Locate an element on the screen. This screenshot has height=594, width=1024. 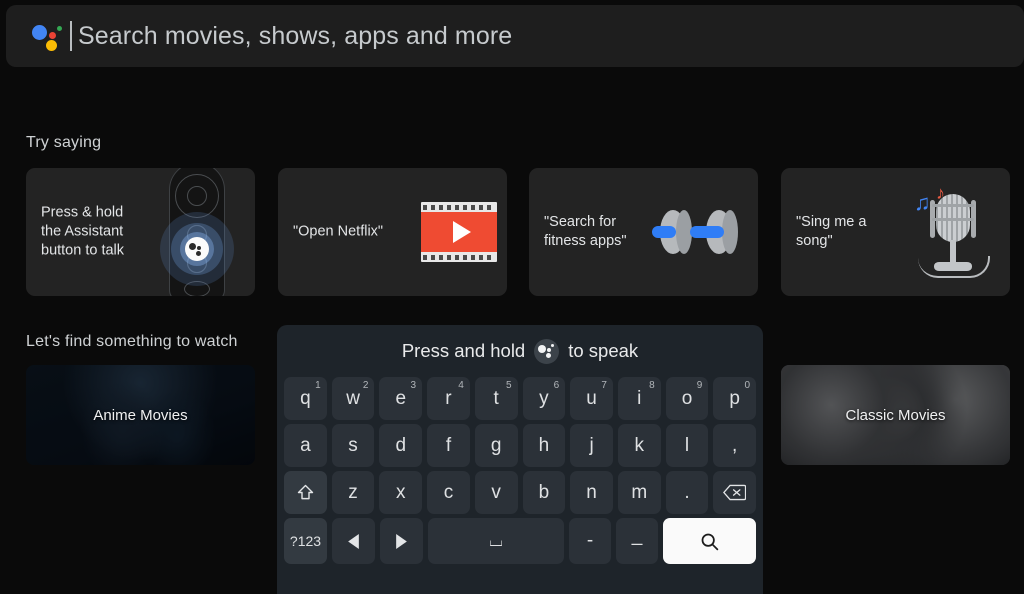
key-period: . is located at coordinates (687, 492).